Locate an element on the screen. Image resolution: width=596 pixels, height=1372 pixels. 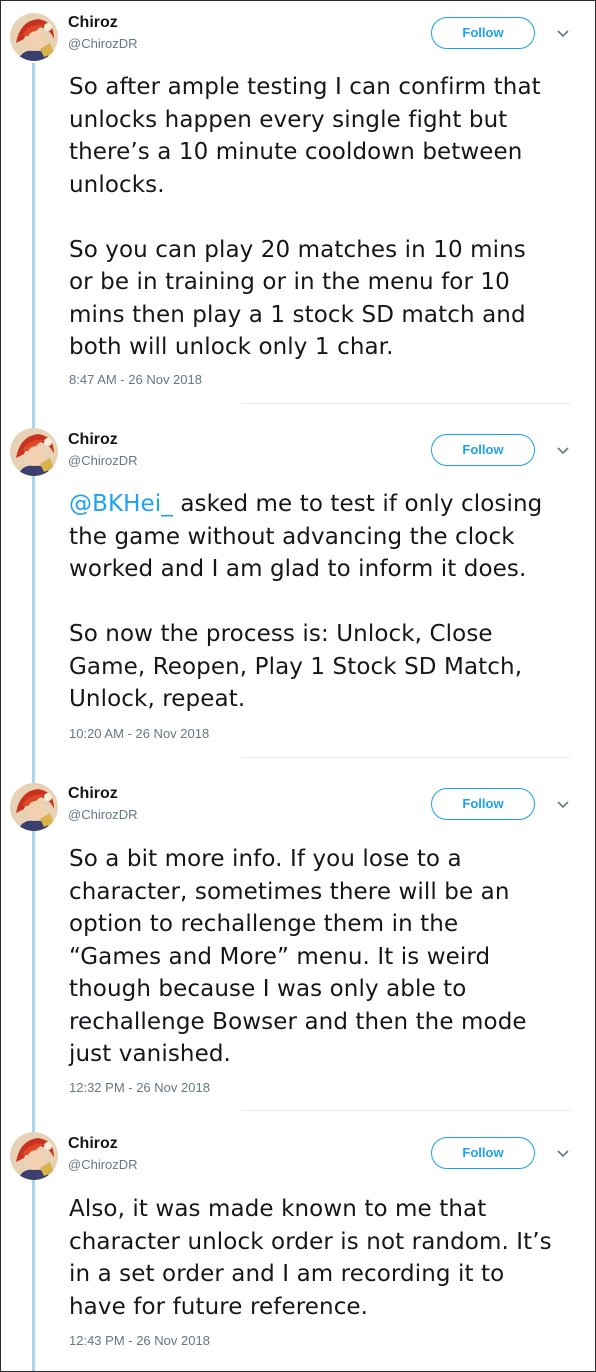
tweet-text-line: So now the process is: Unlock, Close is located at coordinates (281, 634).